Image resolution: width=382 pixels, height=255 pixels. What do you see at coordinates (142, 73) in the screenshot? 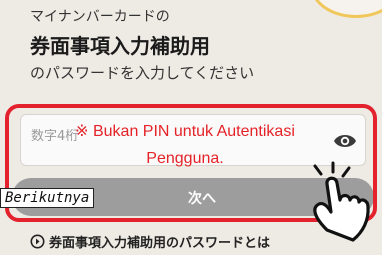
I see `heading-line-3: のパスワードを入力してください` at bounding box center [142, 73].